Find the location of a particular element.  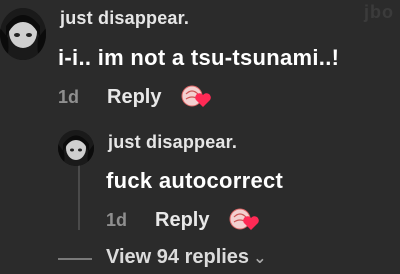

watermark-logo: jbo is located at coordinates (379, 12).